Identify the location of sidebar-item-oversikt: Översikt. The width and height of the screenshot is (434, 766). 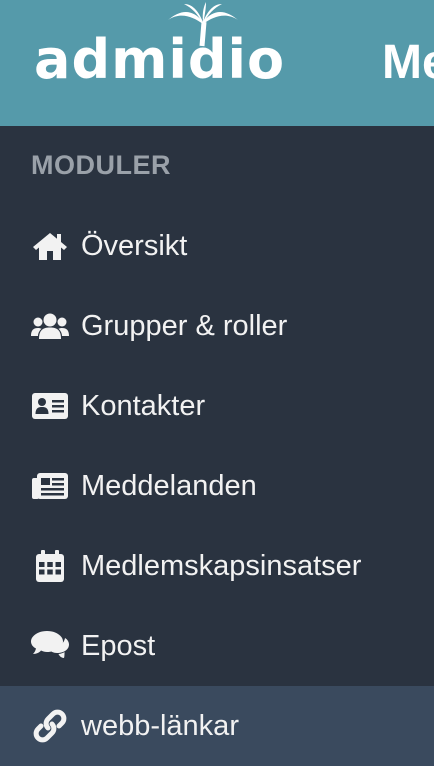
(217, 246).